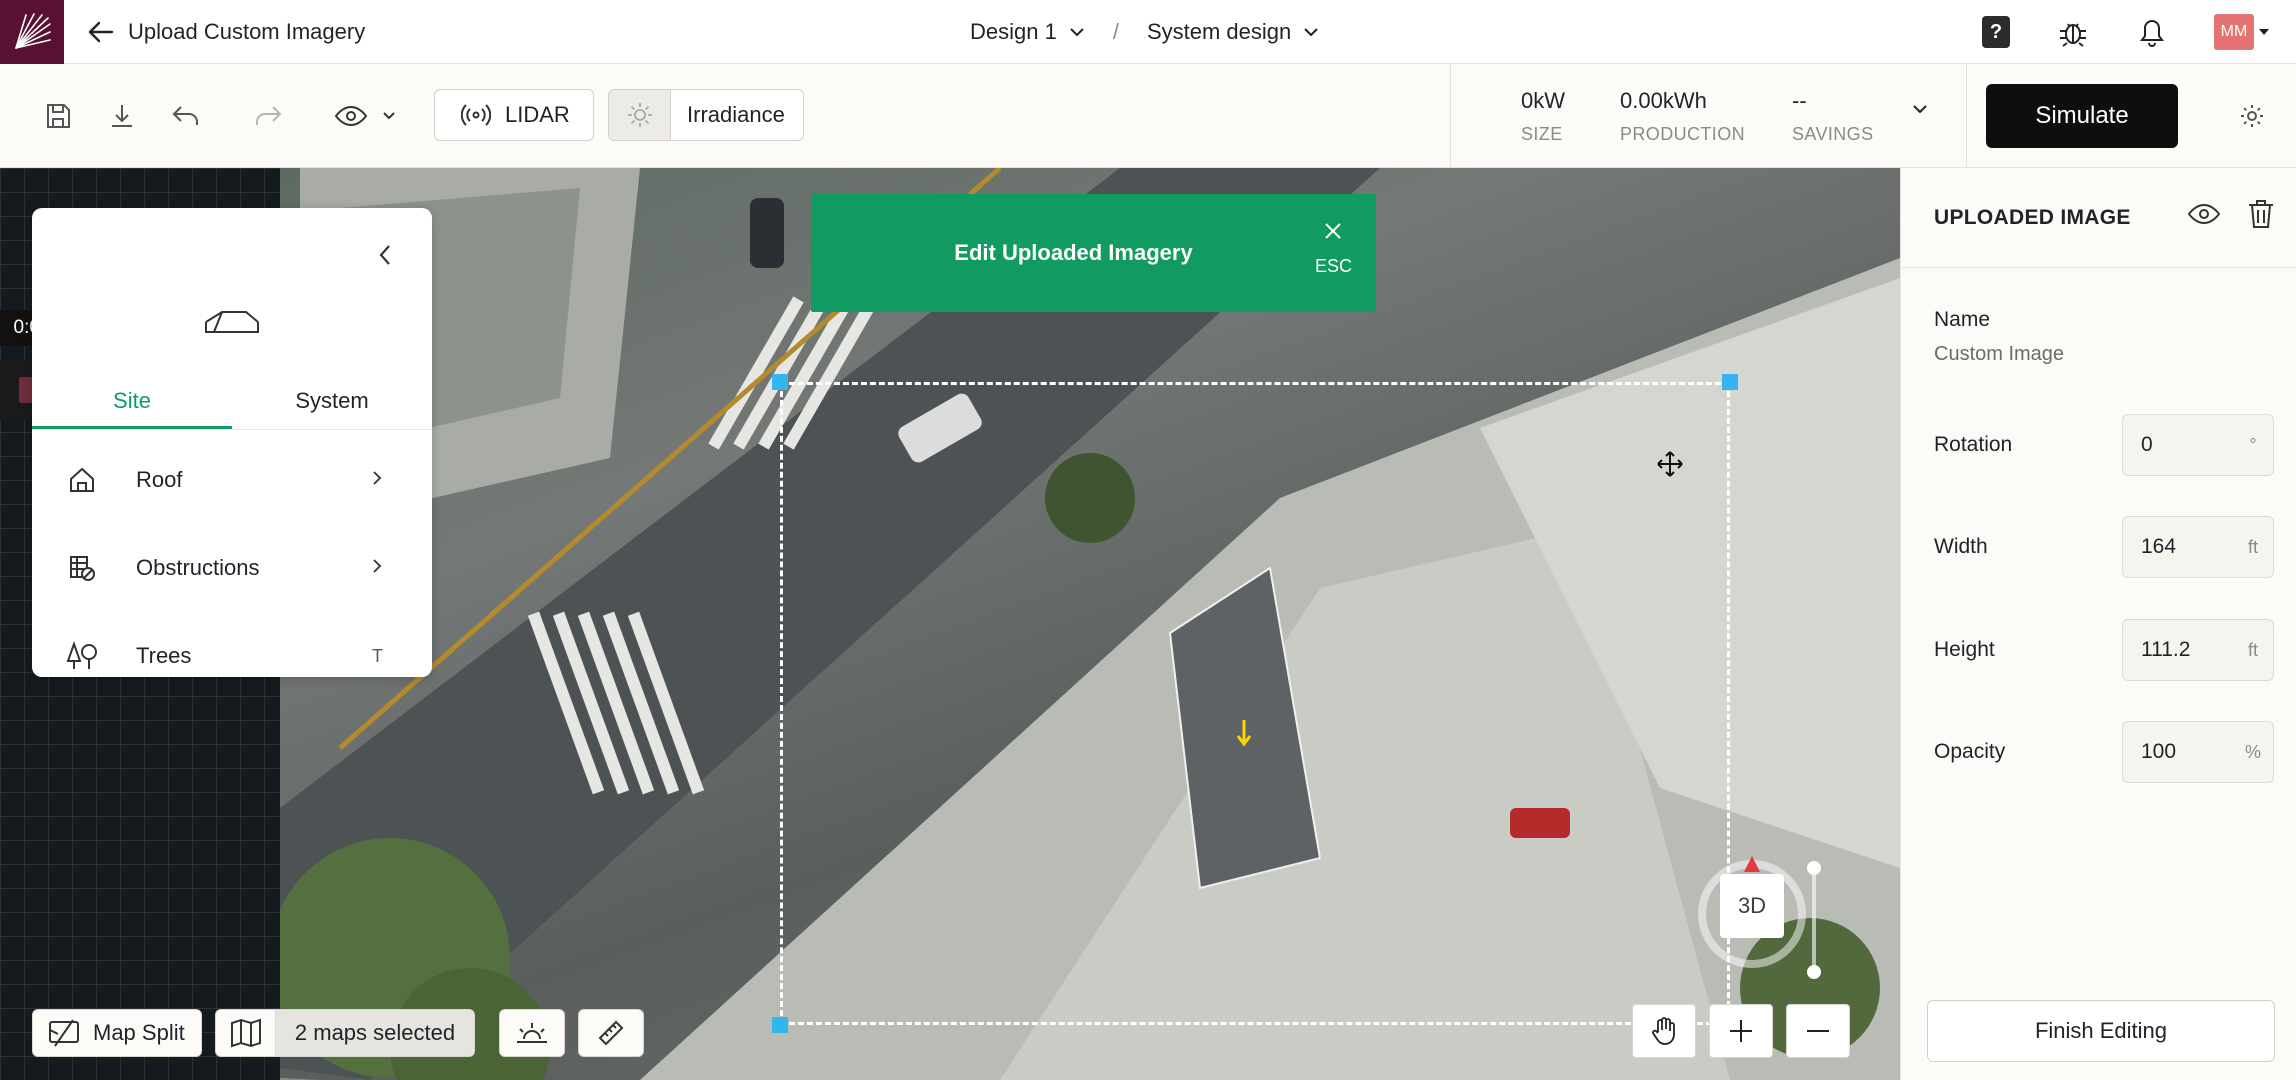 The width and height of the screenshot is (2296, 1080). I want to click on chevron-right-icon, so click(377, 477).